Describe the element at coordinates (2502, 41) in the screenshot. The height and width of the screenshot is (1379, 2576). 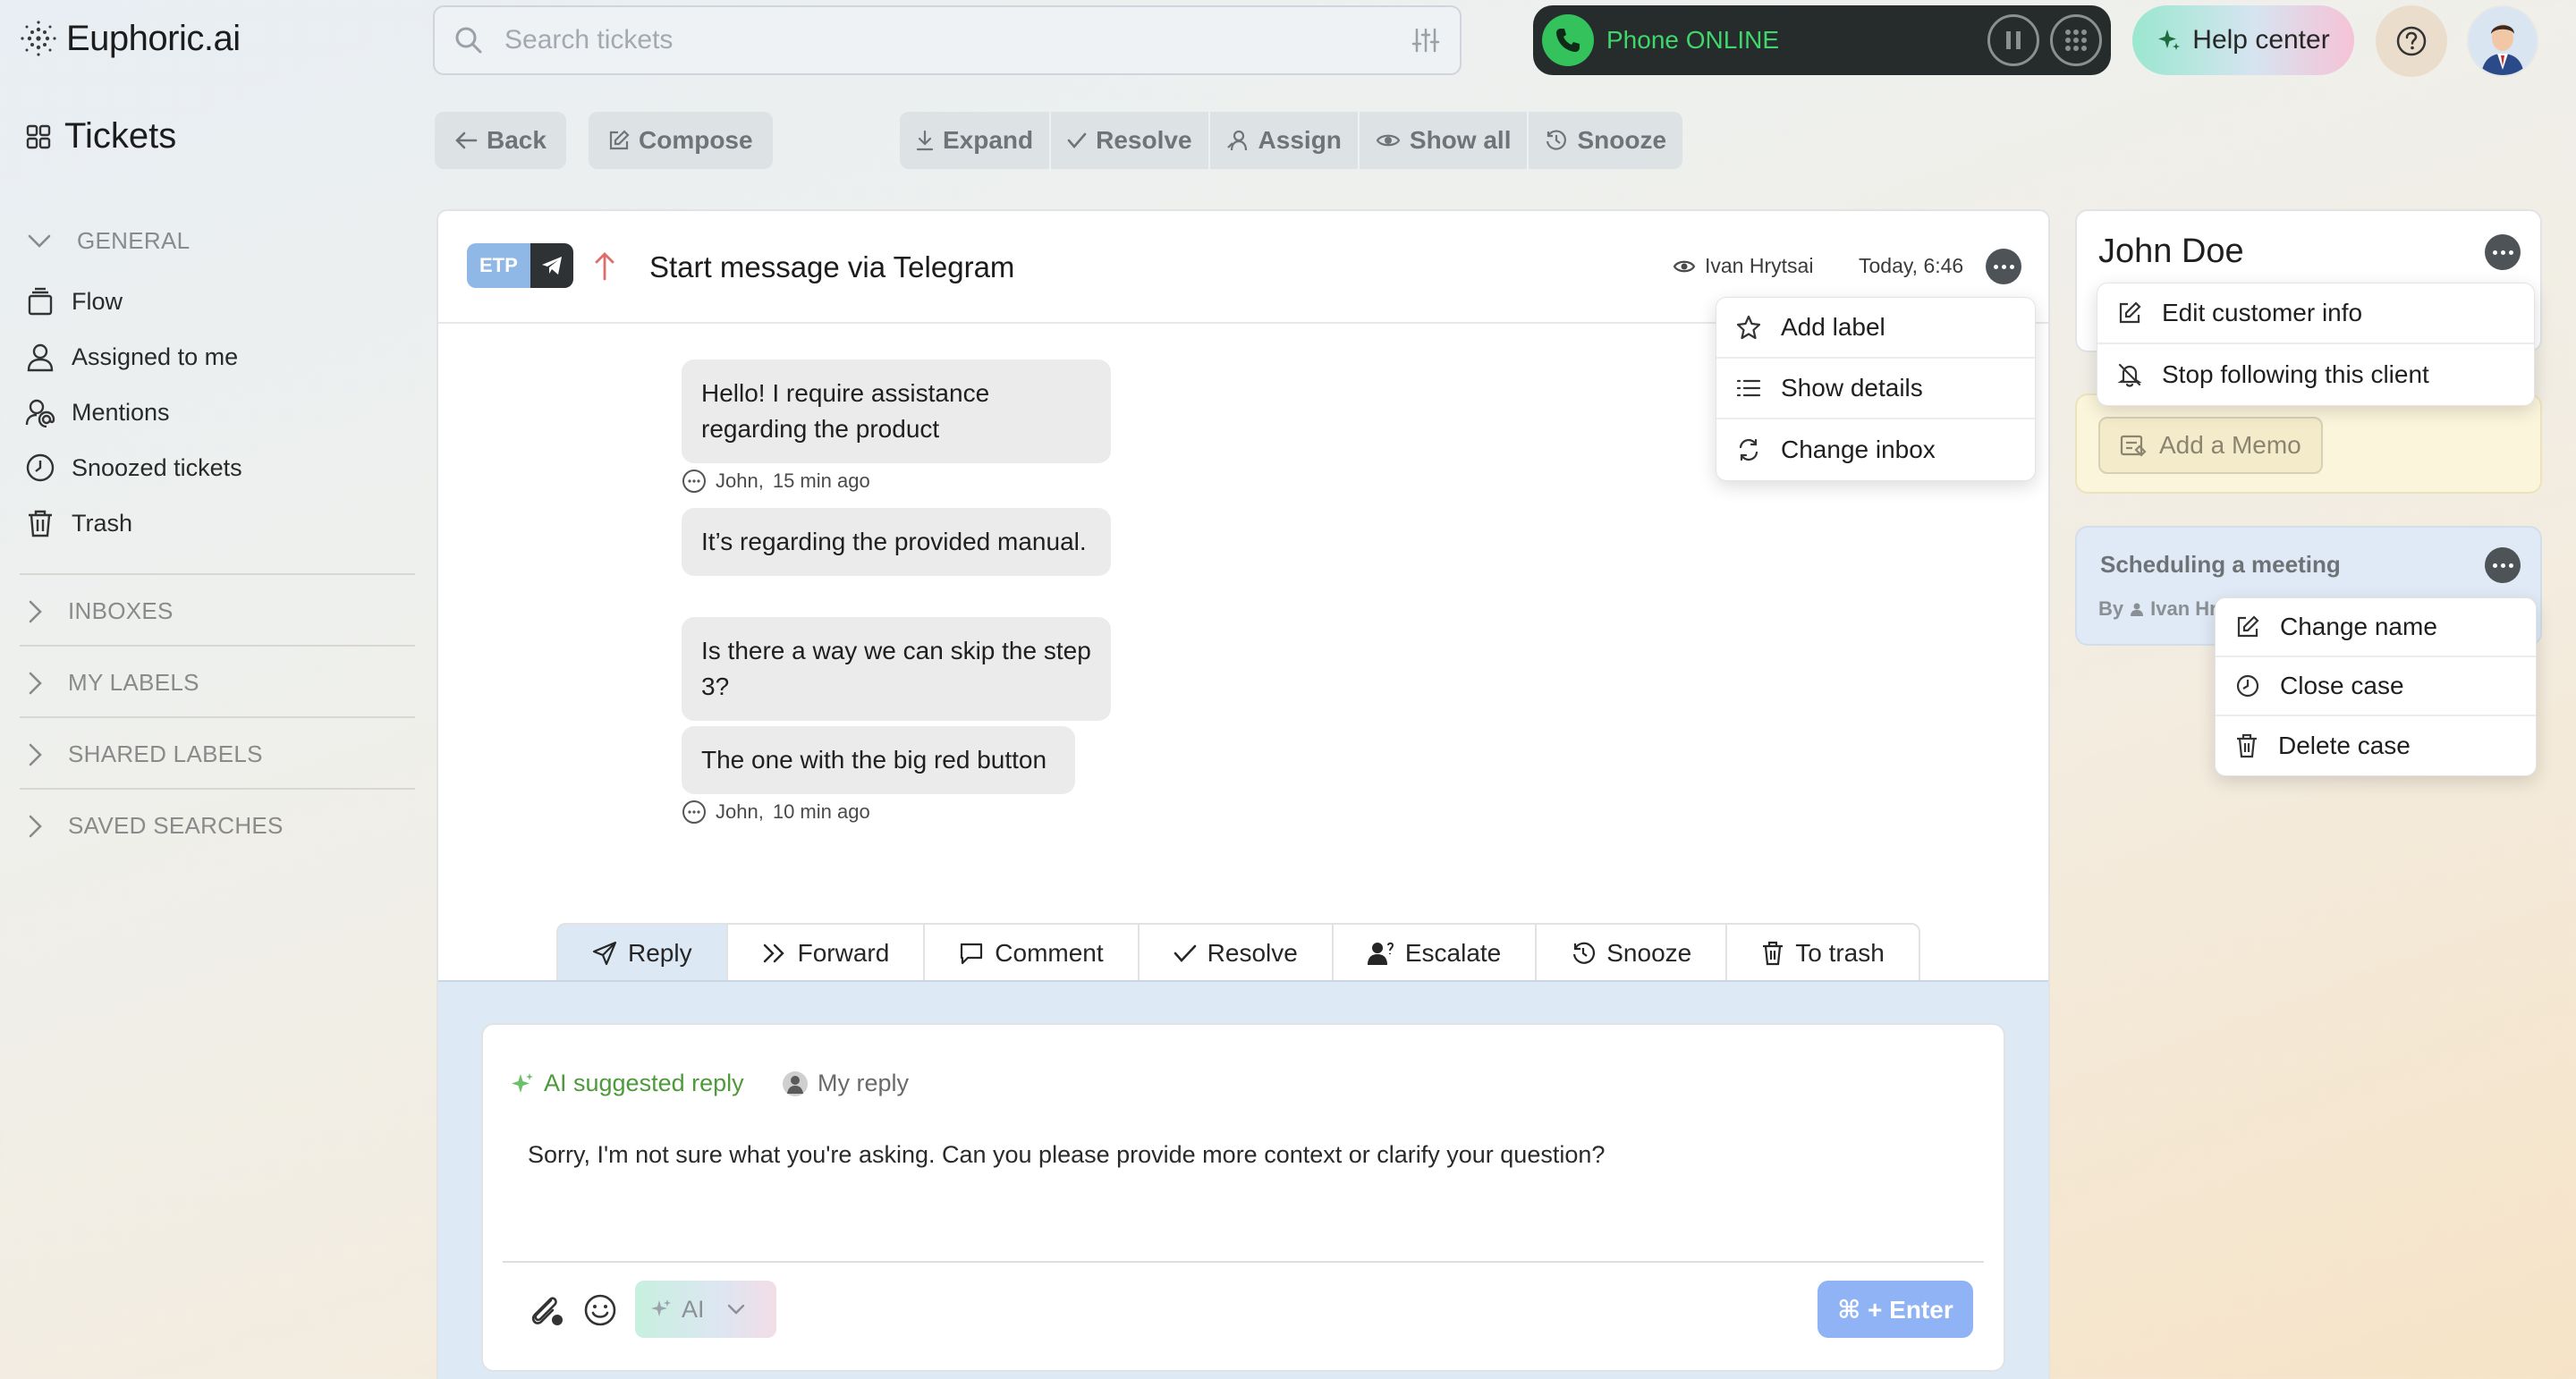
I see `user-avatar` at that location.